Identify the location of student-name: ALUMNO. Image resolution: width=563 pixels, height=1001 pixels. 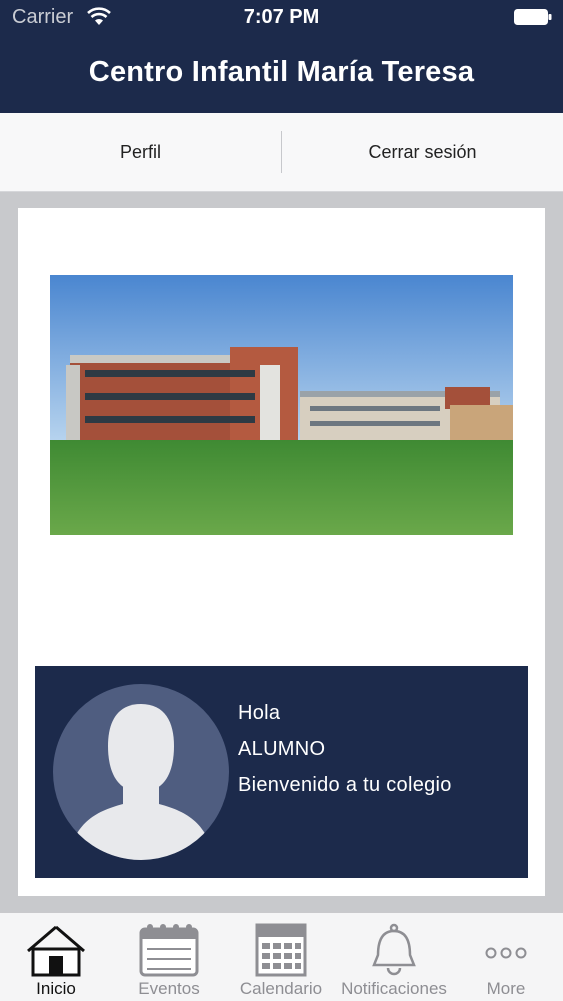
(282, 749).